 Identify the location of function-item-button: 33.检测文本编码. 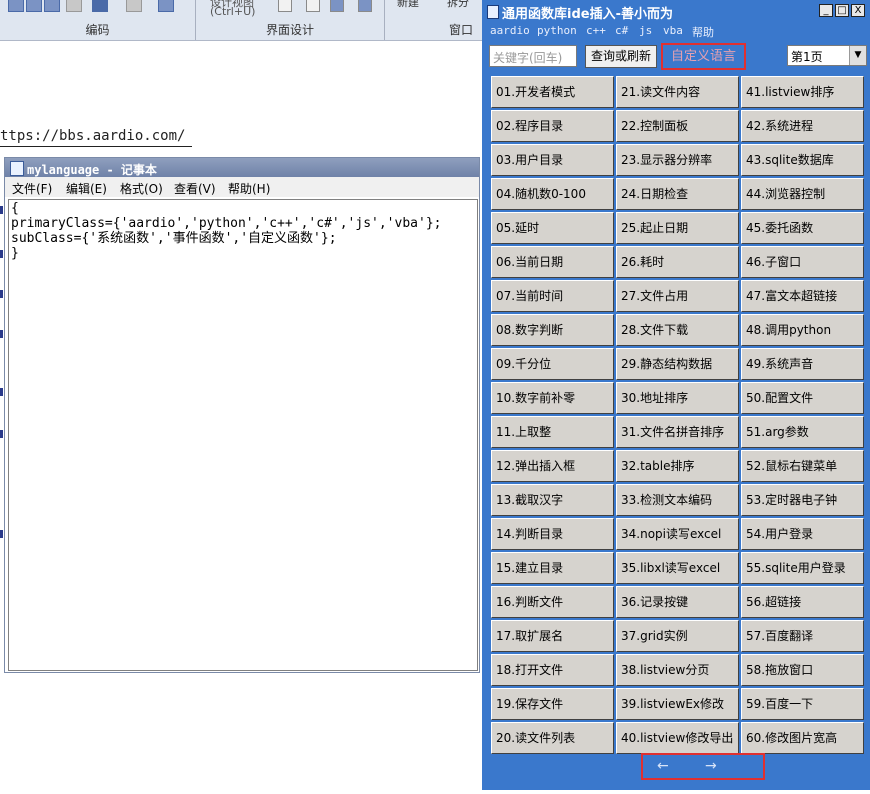
(677, 500).